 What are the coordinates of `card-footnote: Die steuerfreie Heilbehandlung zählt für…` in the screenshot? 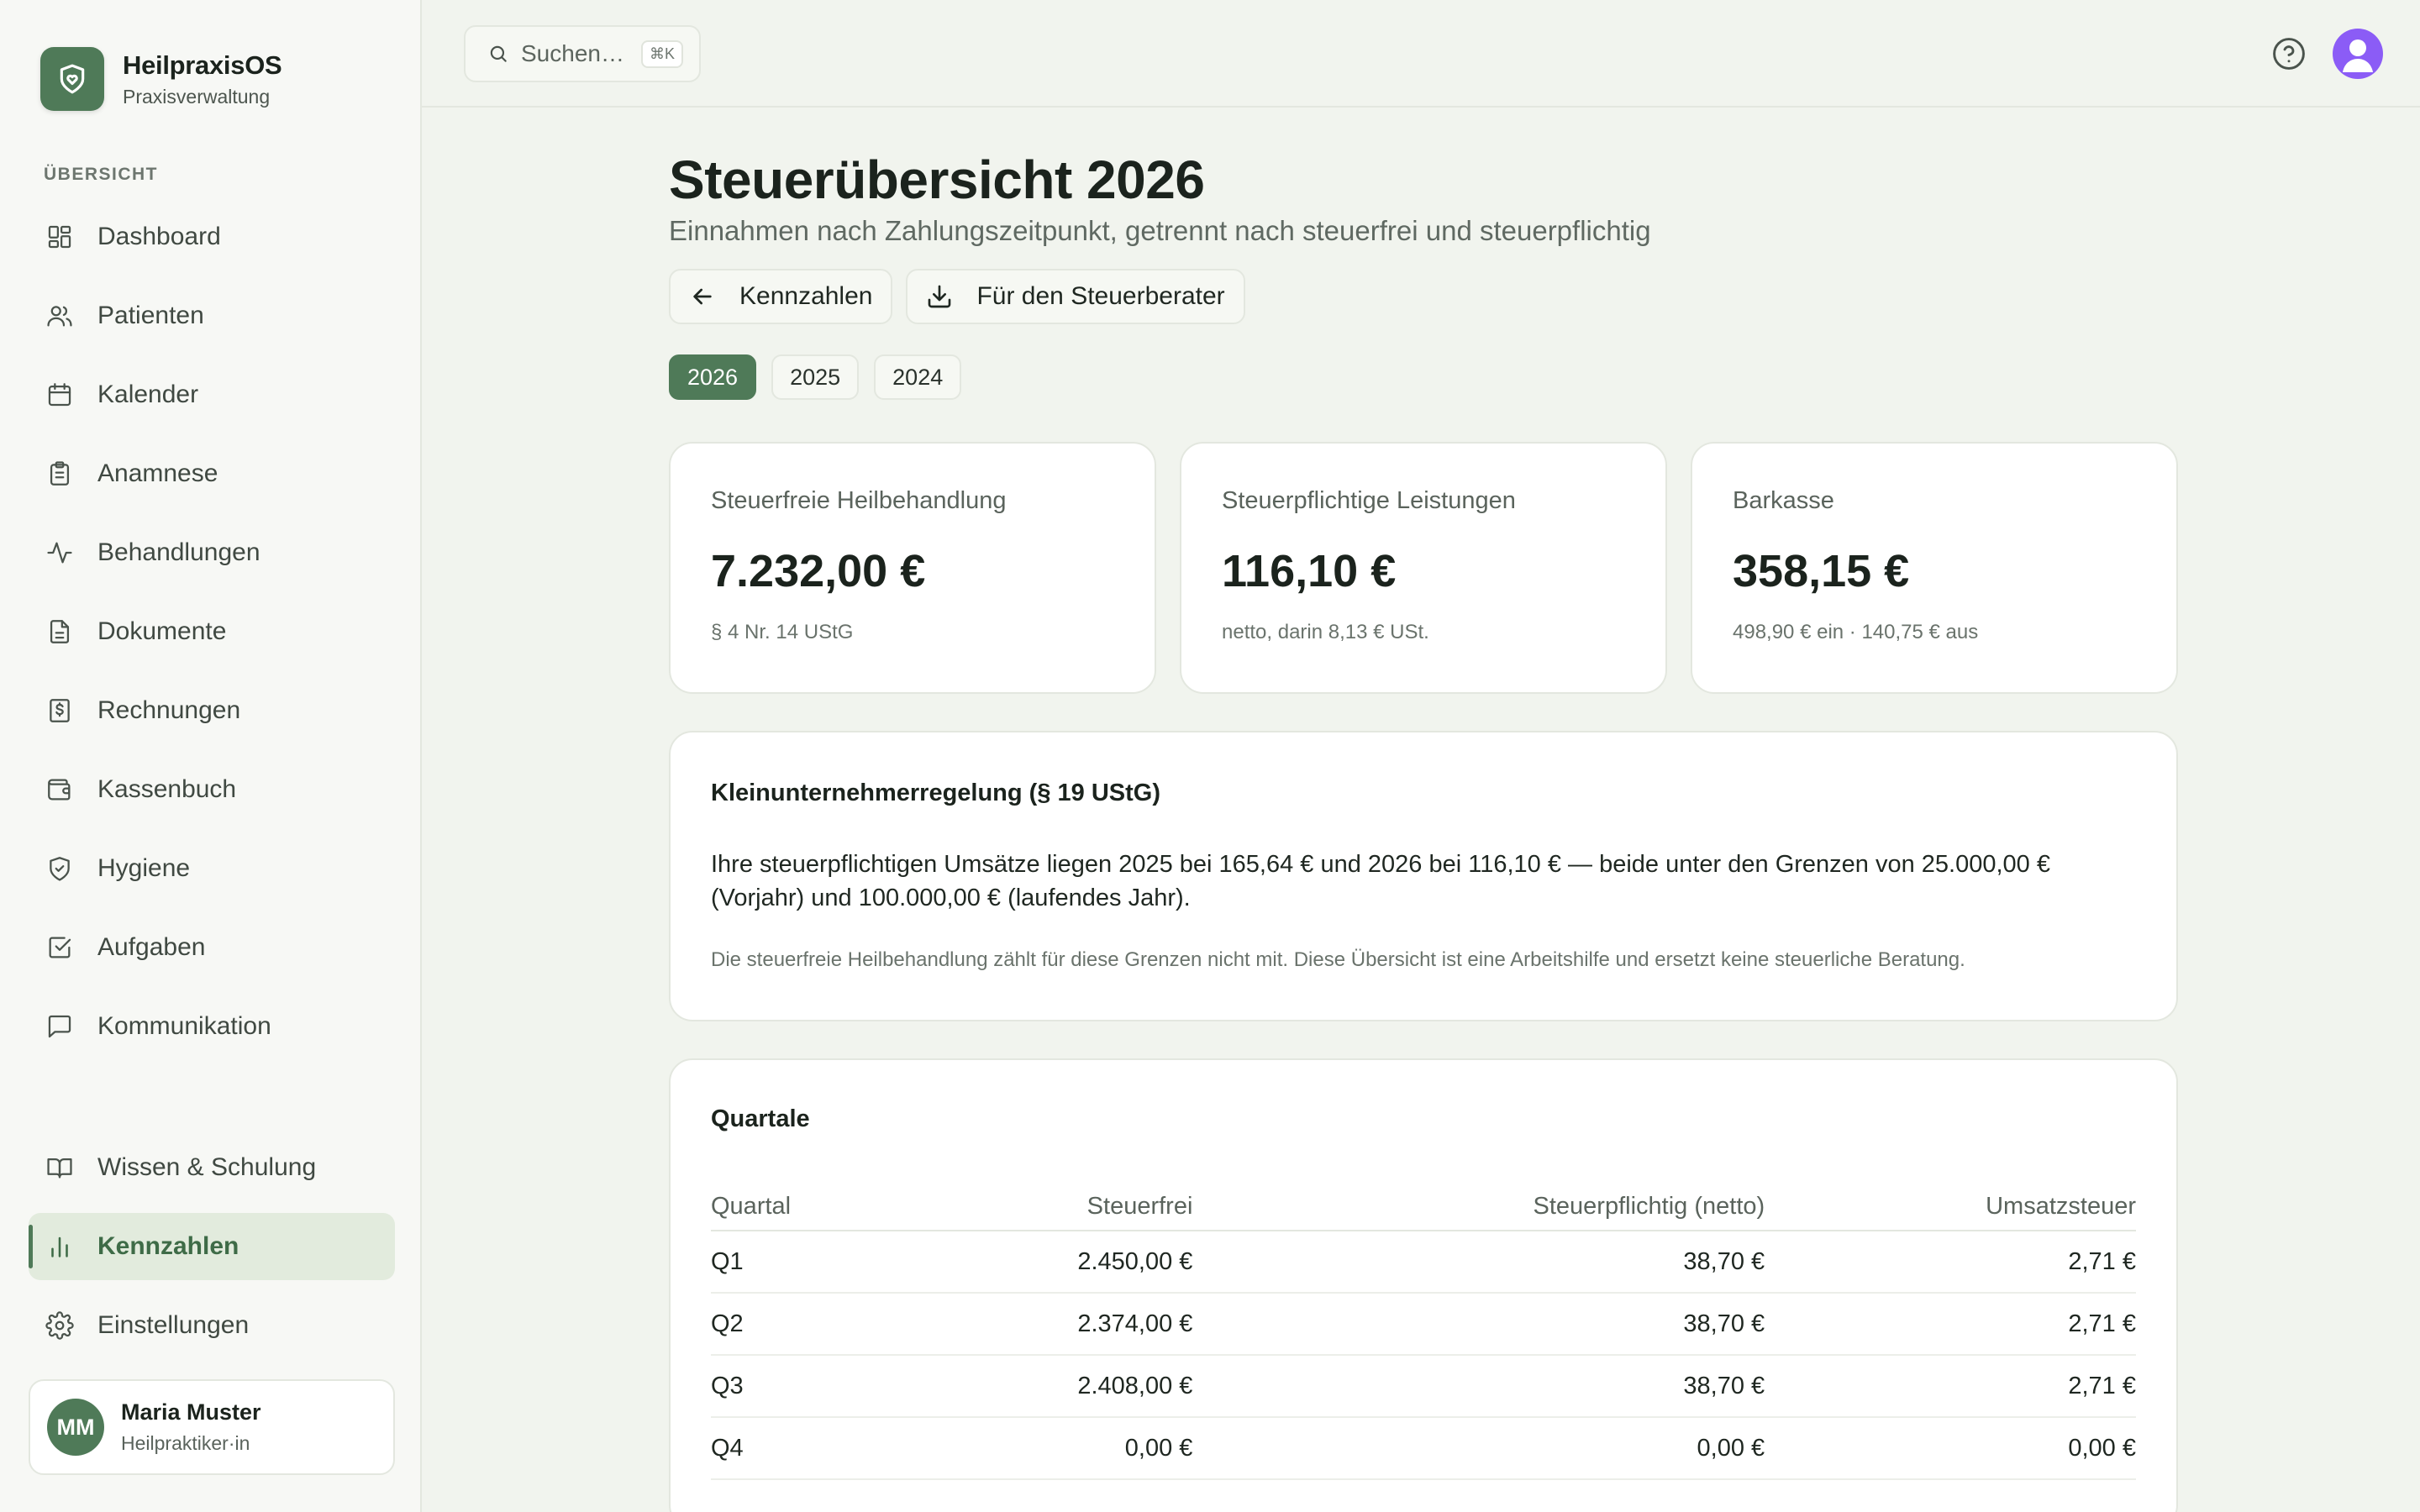 It's located at (1338, 959).